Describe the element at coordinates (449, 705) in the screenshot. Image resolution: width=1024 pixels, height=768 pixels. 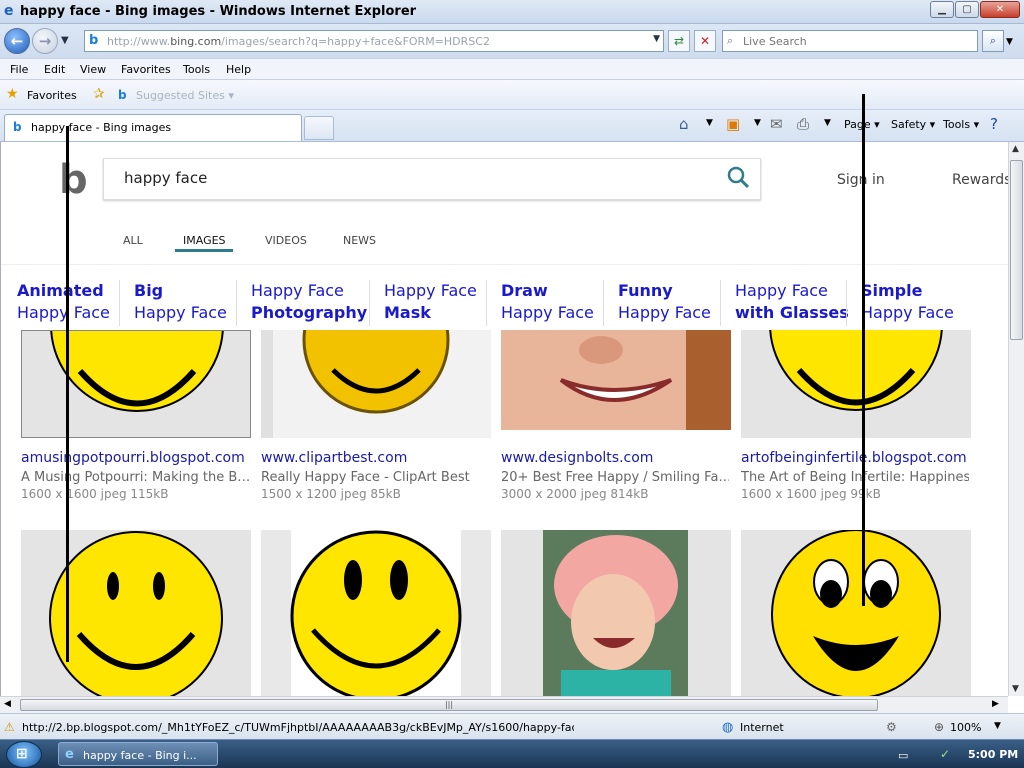
I see `horizontal-scroll-thumb: |||` at that location.